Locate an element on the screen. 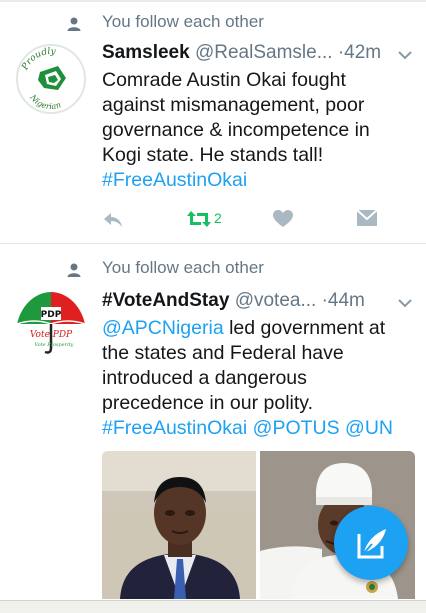 The image size is (426, 613). mention-link: @APCNigeria is located at coordinates (163, 328).